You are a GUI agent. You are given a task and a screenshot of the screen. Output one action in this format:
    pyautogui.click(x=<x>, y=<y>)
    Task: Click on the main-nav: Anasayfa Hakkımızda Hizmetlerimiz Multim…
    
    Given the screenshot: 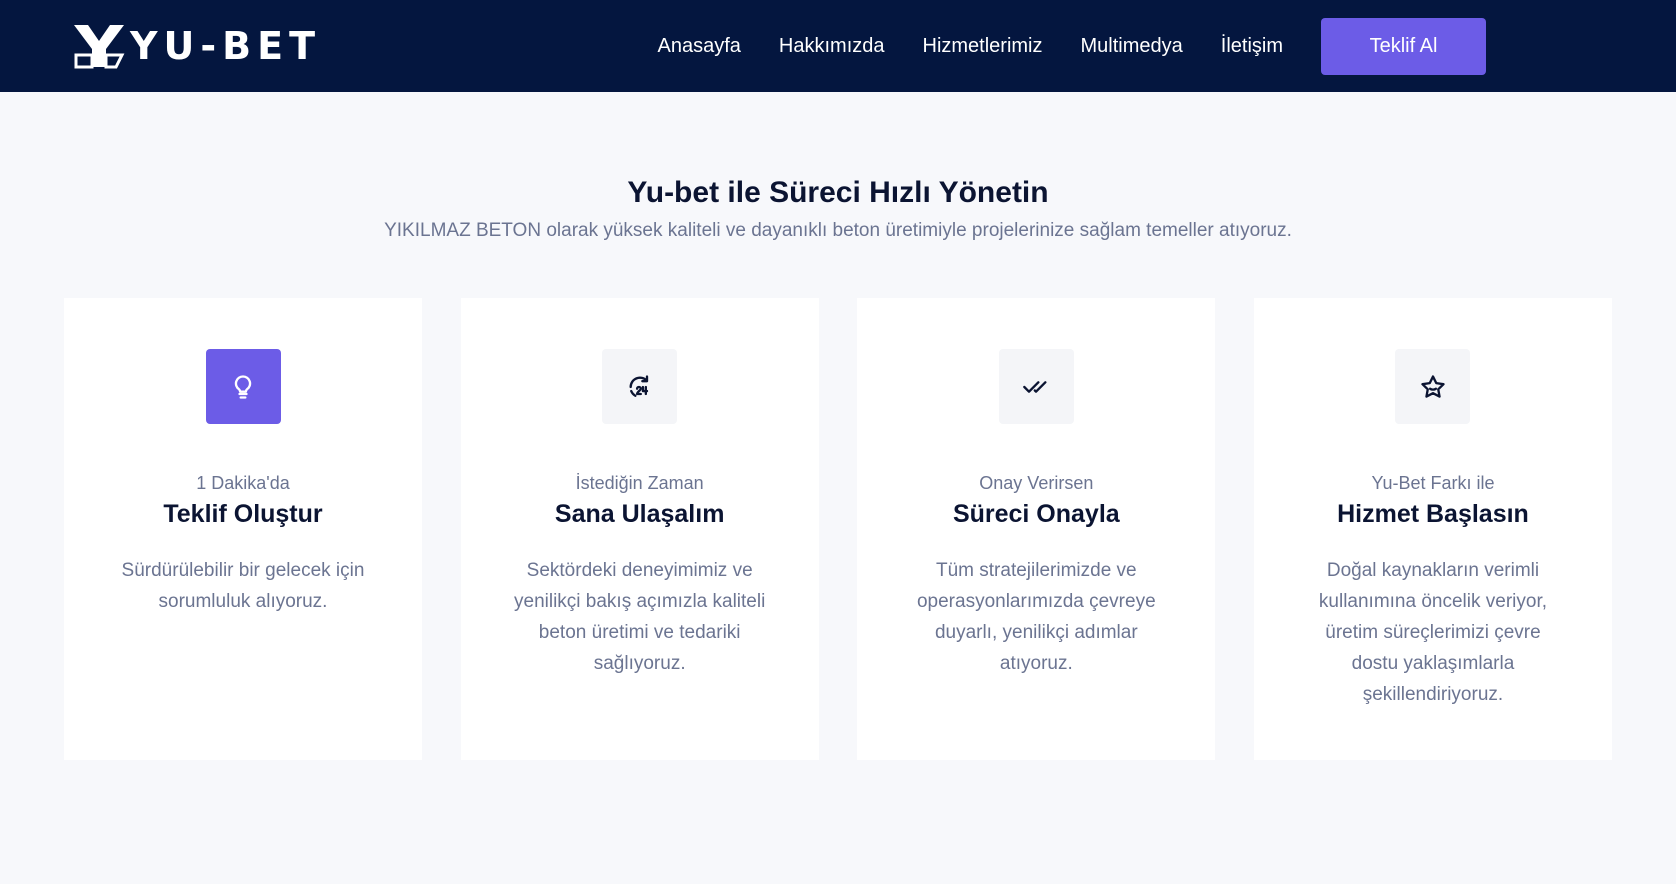 What is the action you would take?
    pyautogui.click(x=970, y=46)
    